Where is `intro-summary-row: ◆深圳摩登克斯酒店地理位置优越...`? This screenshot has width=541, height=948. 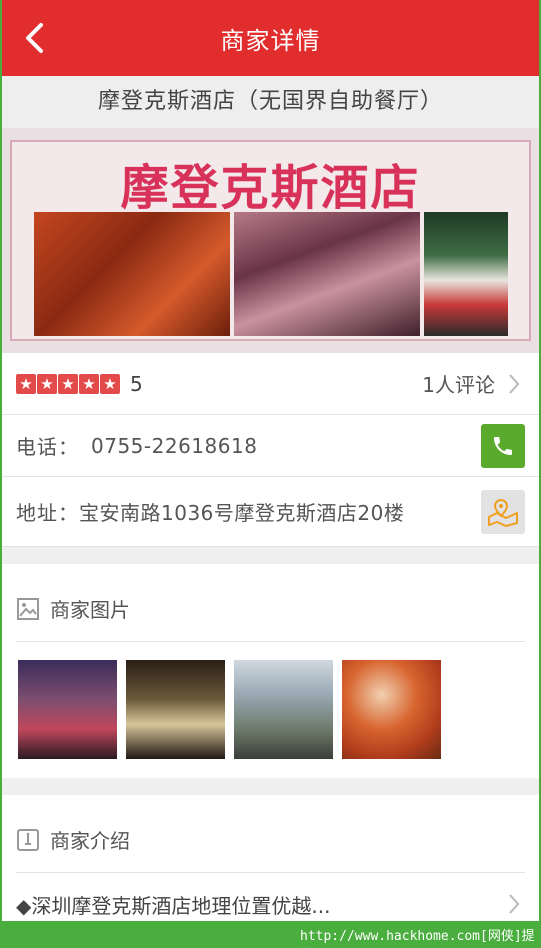 intro-summary-row: ◆深圳摩登克斯酒店地理位置优越... is located at coordinates (270, 897).